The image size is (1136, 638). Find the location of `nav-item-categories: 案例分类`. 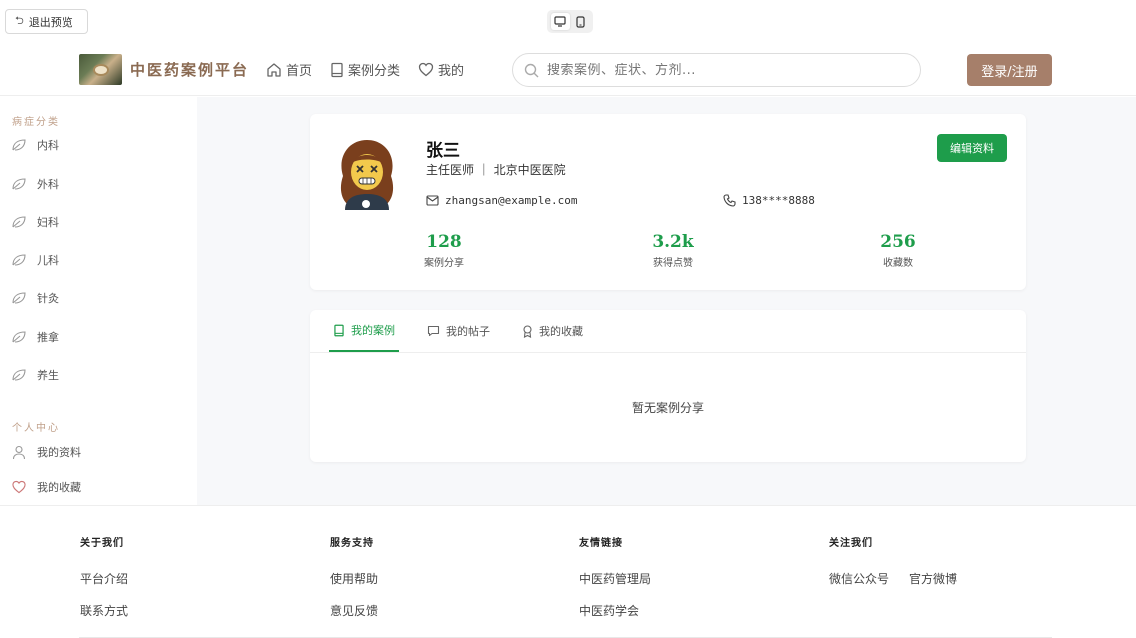

nav-item-categories: 案例分类 is located at coordinates (365, 69).